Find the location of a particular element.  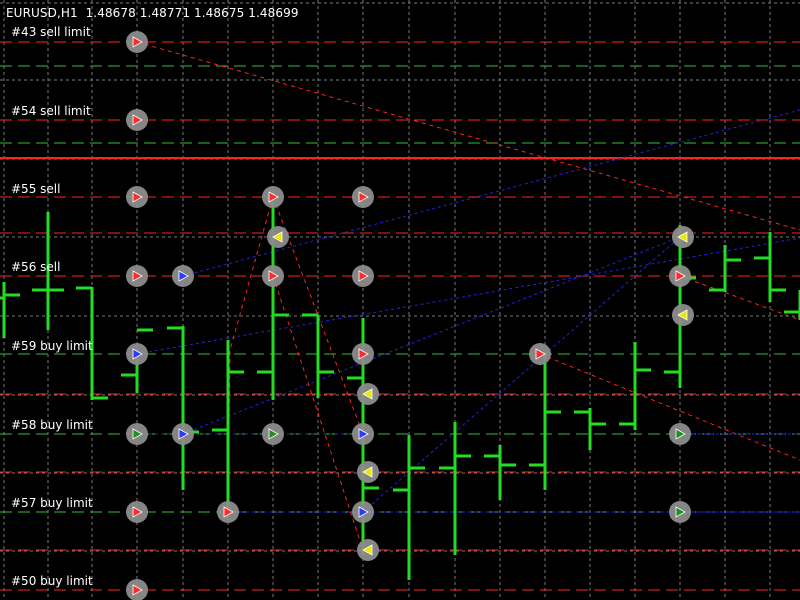

ohlc-values: 1.48678 1.48771 1.48675 1.48699 is located at coordinates (192, 13).